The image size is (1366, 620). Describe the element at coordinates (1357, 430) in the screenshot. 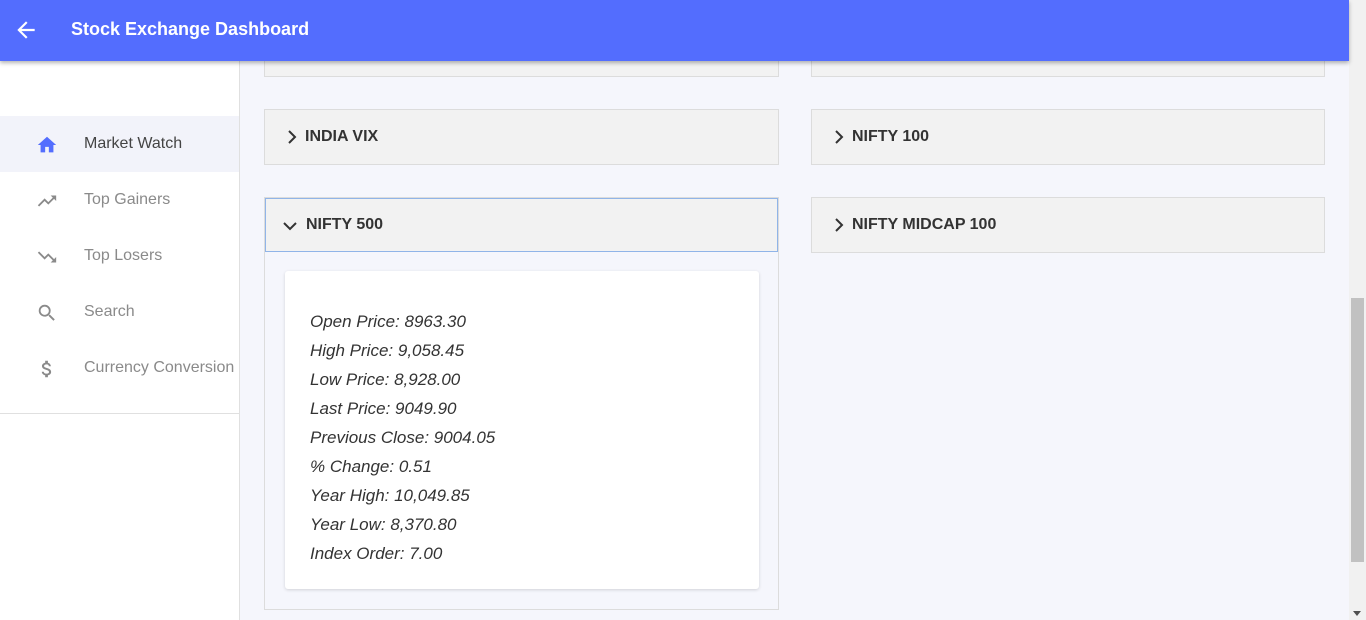

I see `scrollbar-thumb` at that location.